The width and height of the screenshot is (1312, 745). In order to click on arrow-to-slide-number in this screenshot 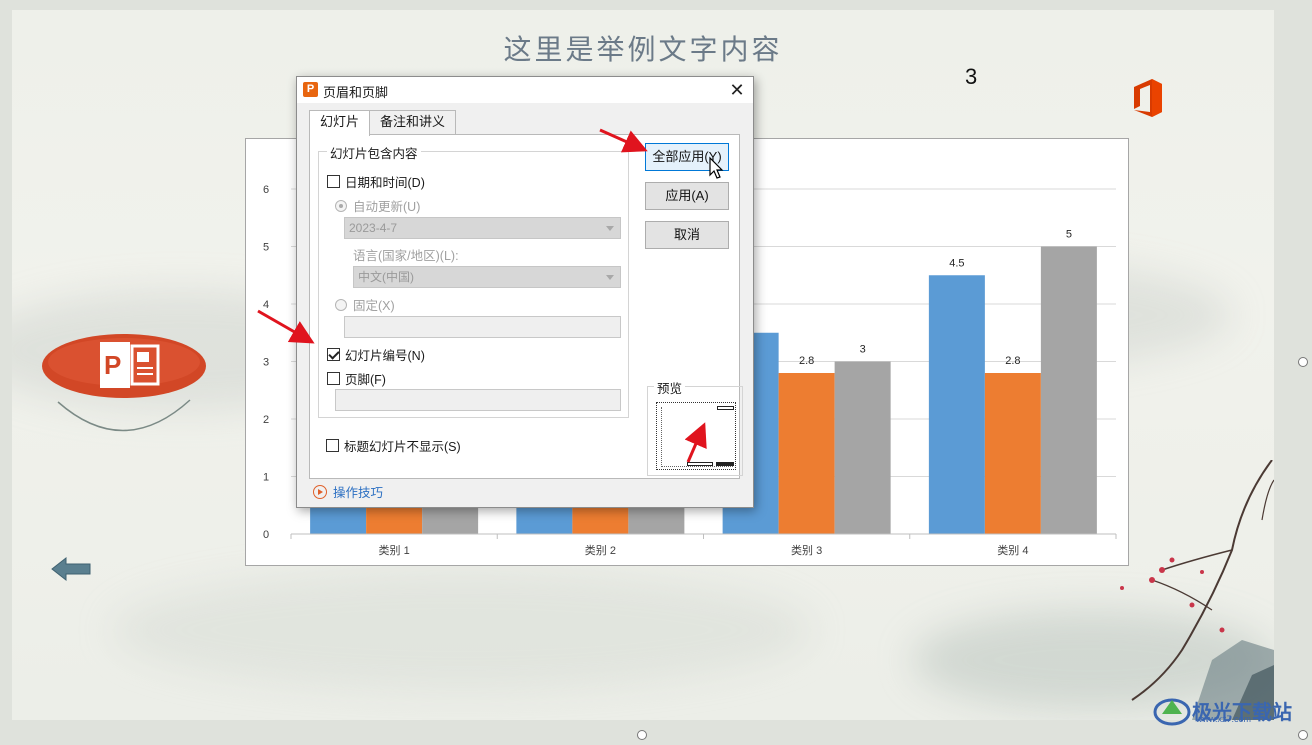, I will do `click(286, 326)`.